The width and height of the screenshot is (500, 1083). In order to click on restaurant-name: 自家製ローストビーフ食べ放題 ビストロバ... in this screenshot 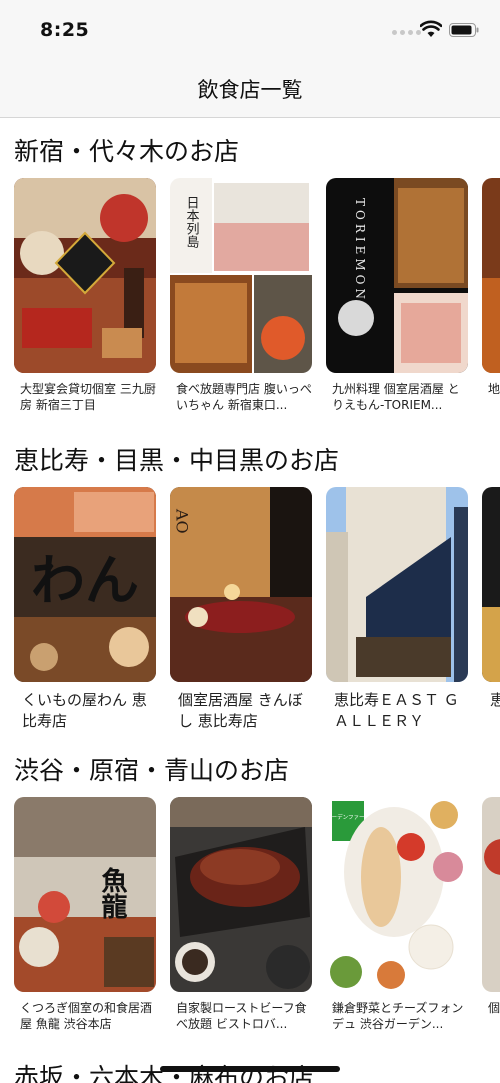, I will do `click(241, 1016)`.